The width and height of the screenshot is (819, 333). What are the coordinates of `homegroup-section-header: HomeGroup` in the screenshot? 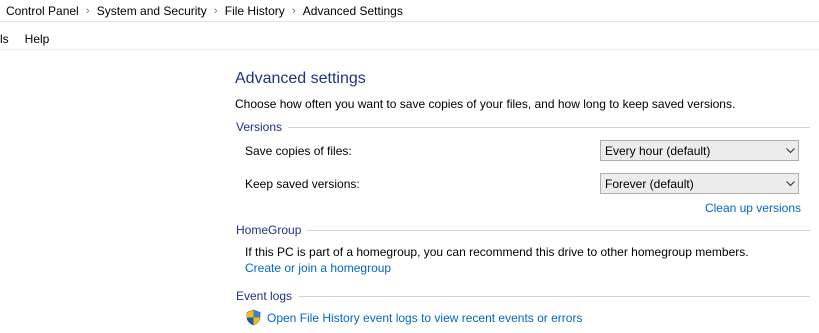 It's located at (523, 230).